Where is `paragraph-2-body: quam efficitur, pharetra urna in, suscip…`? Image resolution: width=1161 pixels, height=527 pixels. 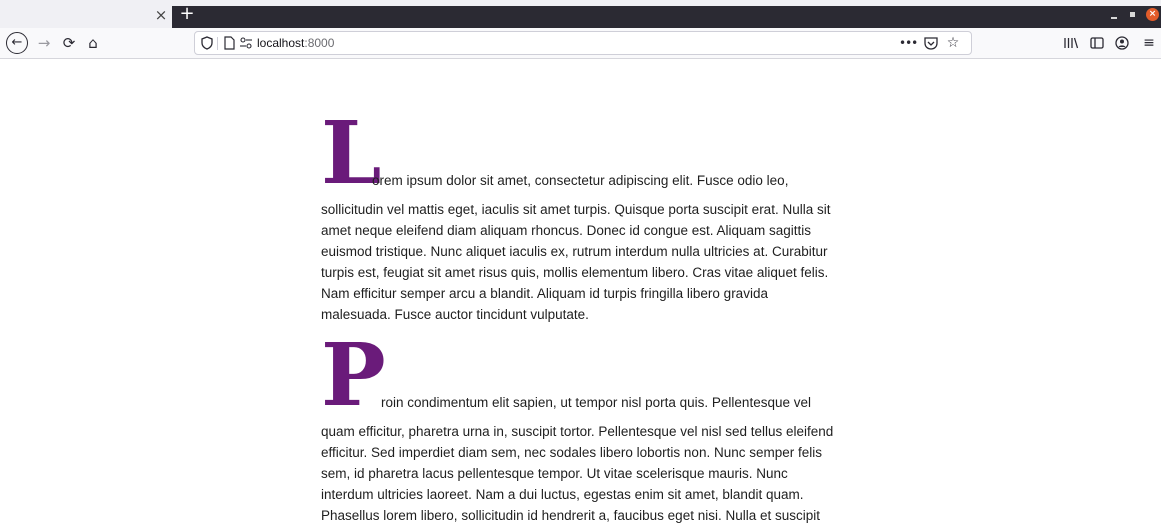
paragraph-2-body: quam efficitur, pharetra urna in, suscip… is located at coordinates (577, 473).